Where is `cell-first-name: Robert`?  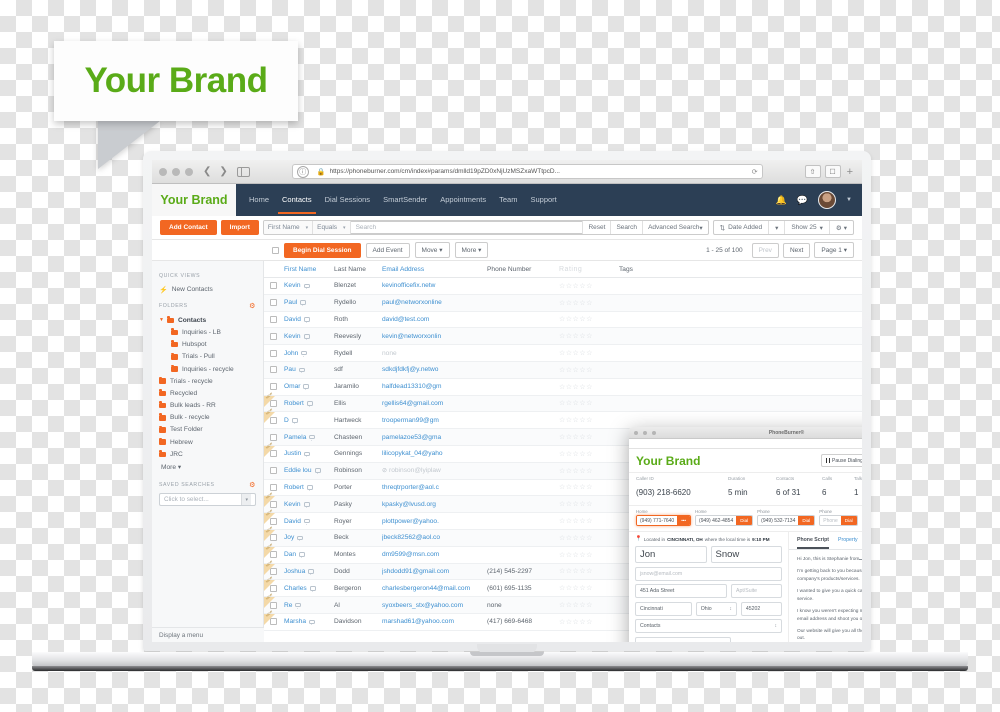 cell-first-name: Robert is located at coordinates (309, 403).